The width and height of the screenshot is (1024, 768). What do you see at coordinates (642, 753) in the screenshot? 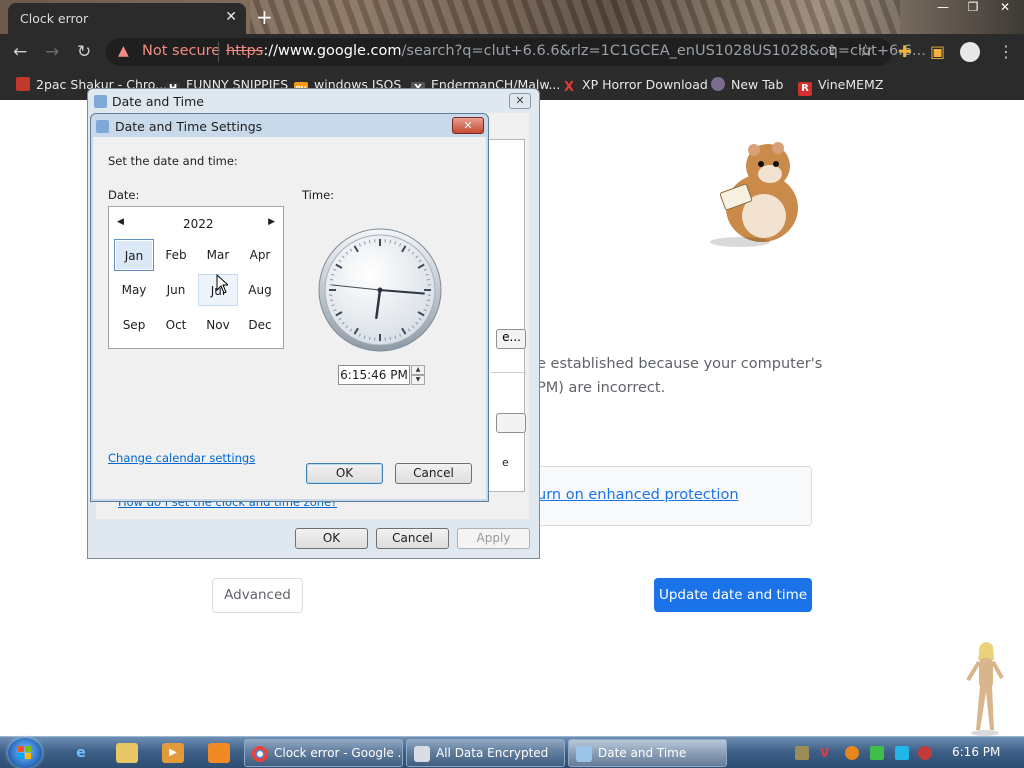
I see `taskbar-button-label: Date and Time` at bounding box center [642, 753].